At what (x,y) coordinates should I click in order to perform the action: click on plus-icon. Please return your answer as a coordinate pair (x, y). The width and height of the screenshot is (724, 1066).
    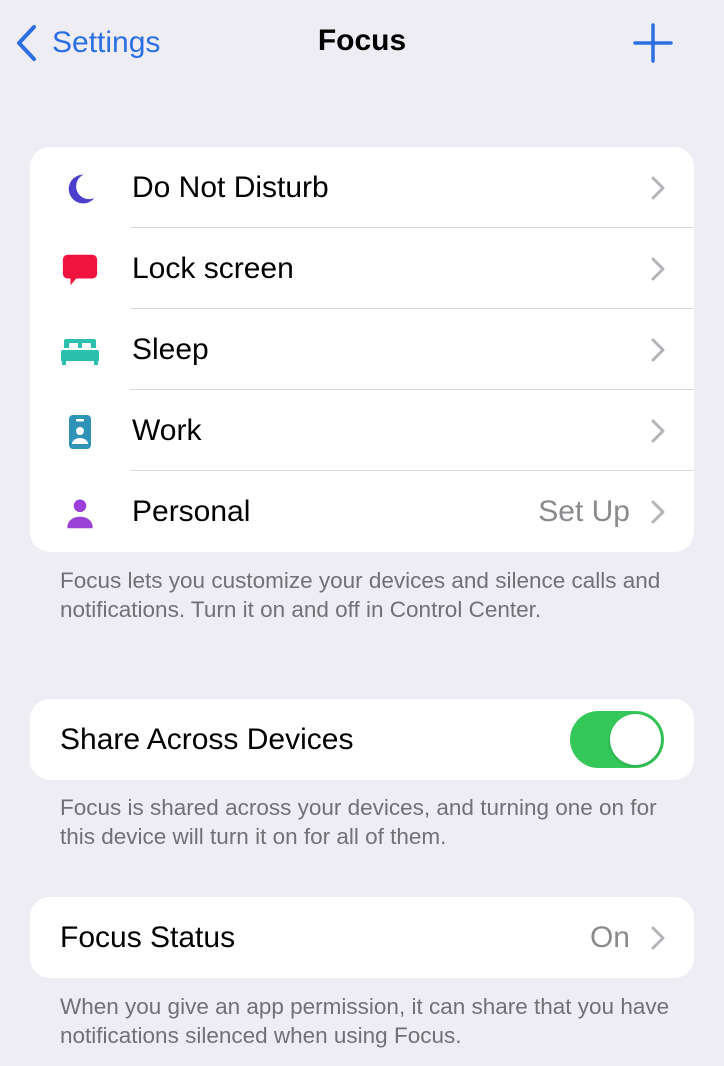
    Looking at the image, I should click on (653, 43).